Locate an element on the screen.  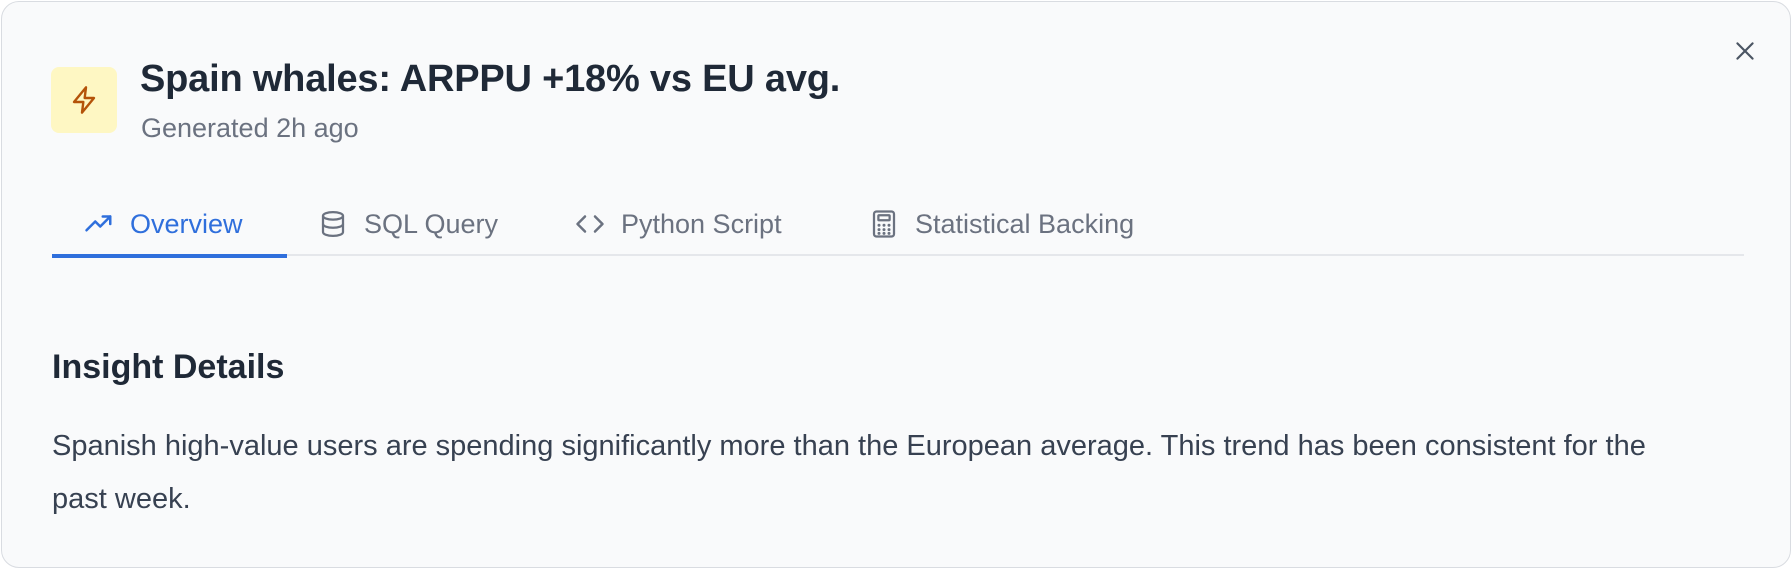
tab-sql-query: SQL Query is located at coordinates (408, 224).